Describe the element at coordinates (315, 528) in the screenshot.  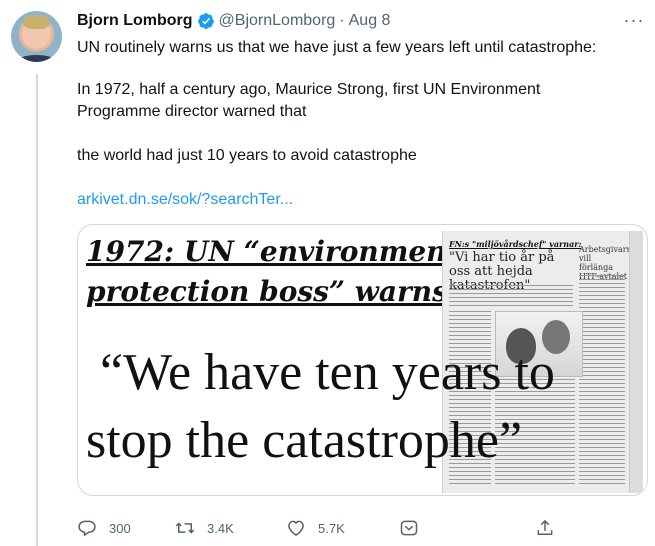
I see `like-button: 5.7K` at that location.